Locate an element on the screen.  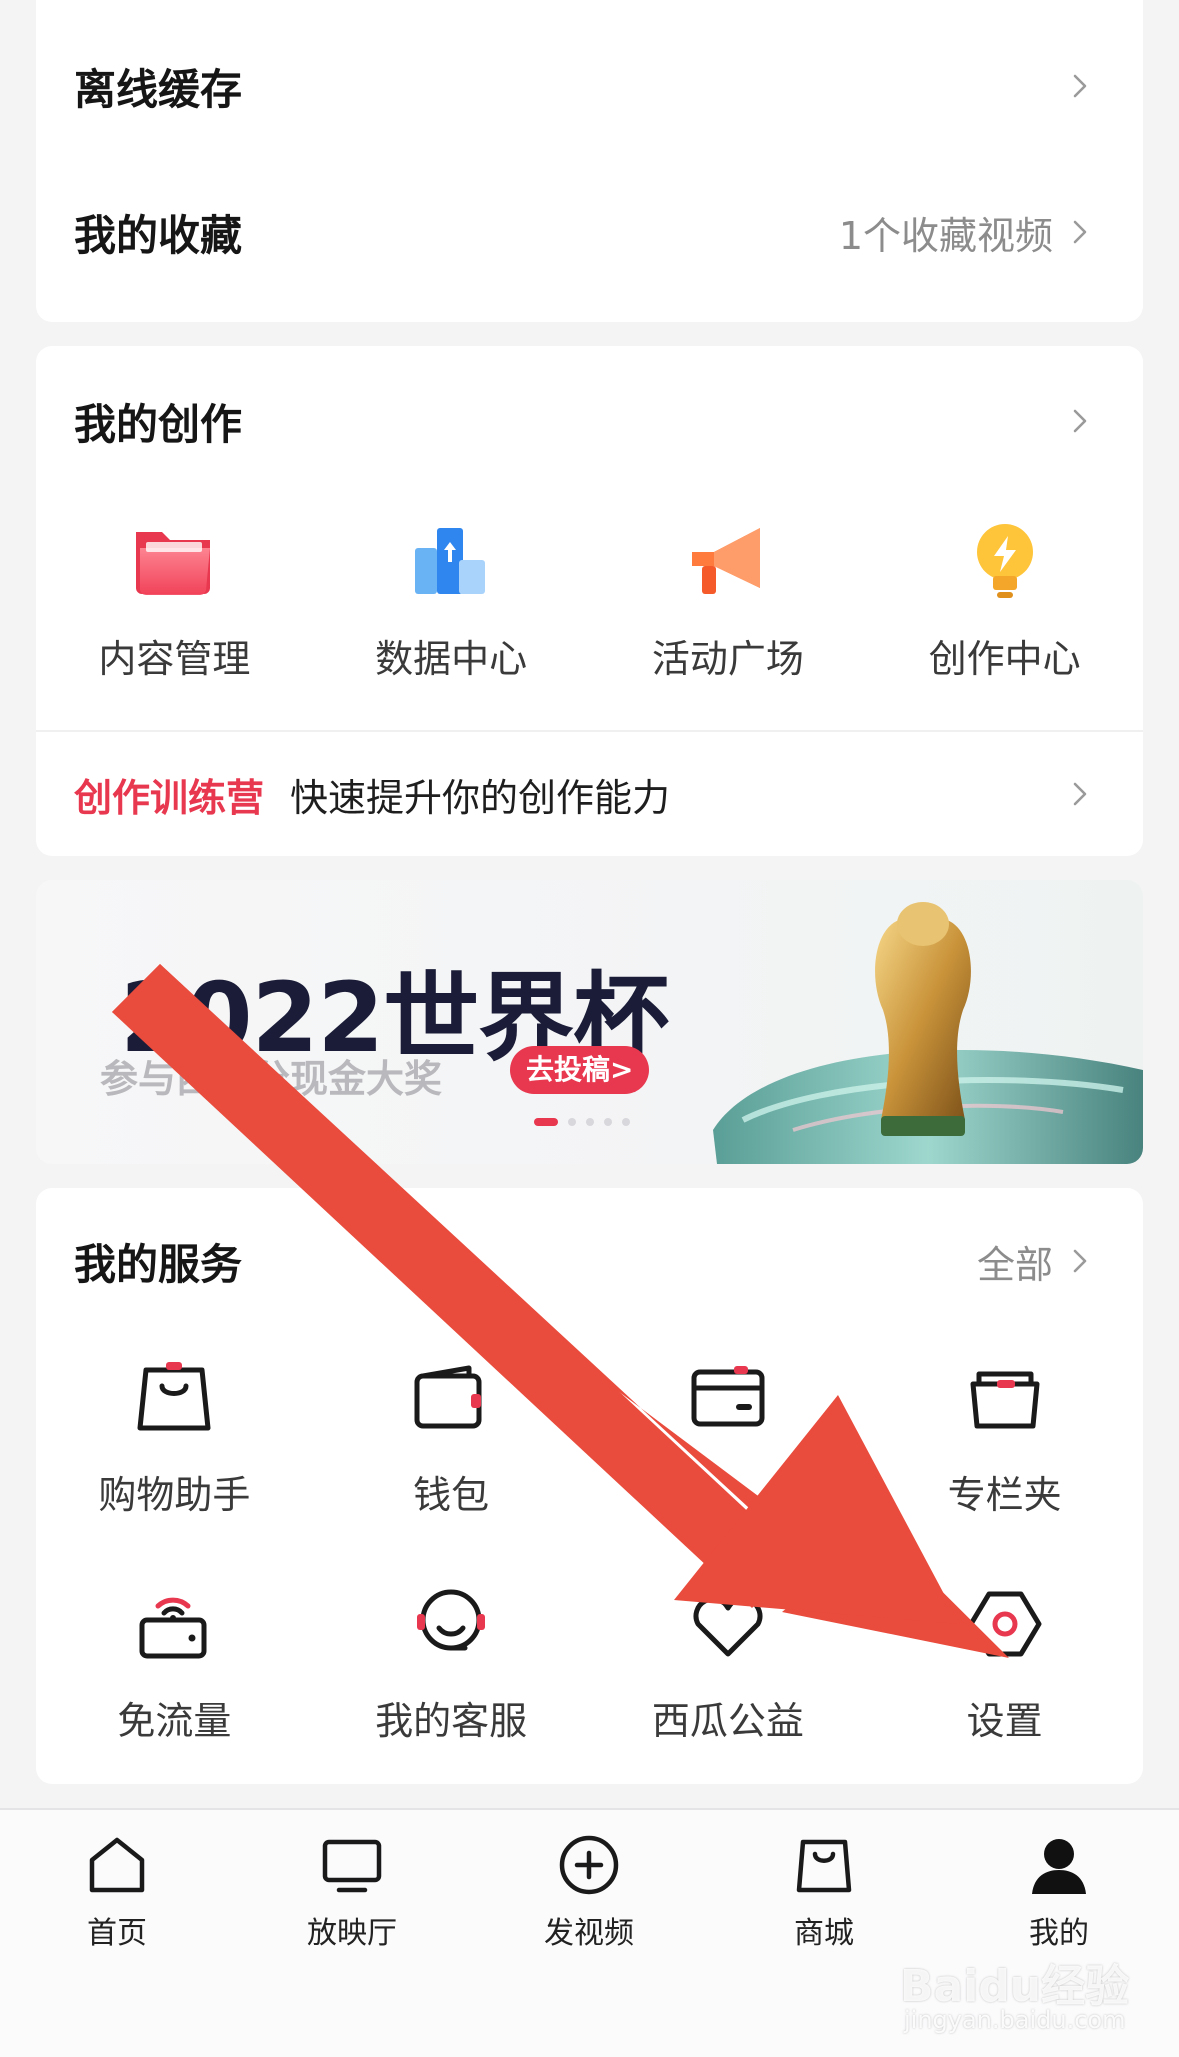
creation-grid: 内容管理 数据中心 活动广场 创作中心 is located at coordinates (589, 600).